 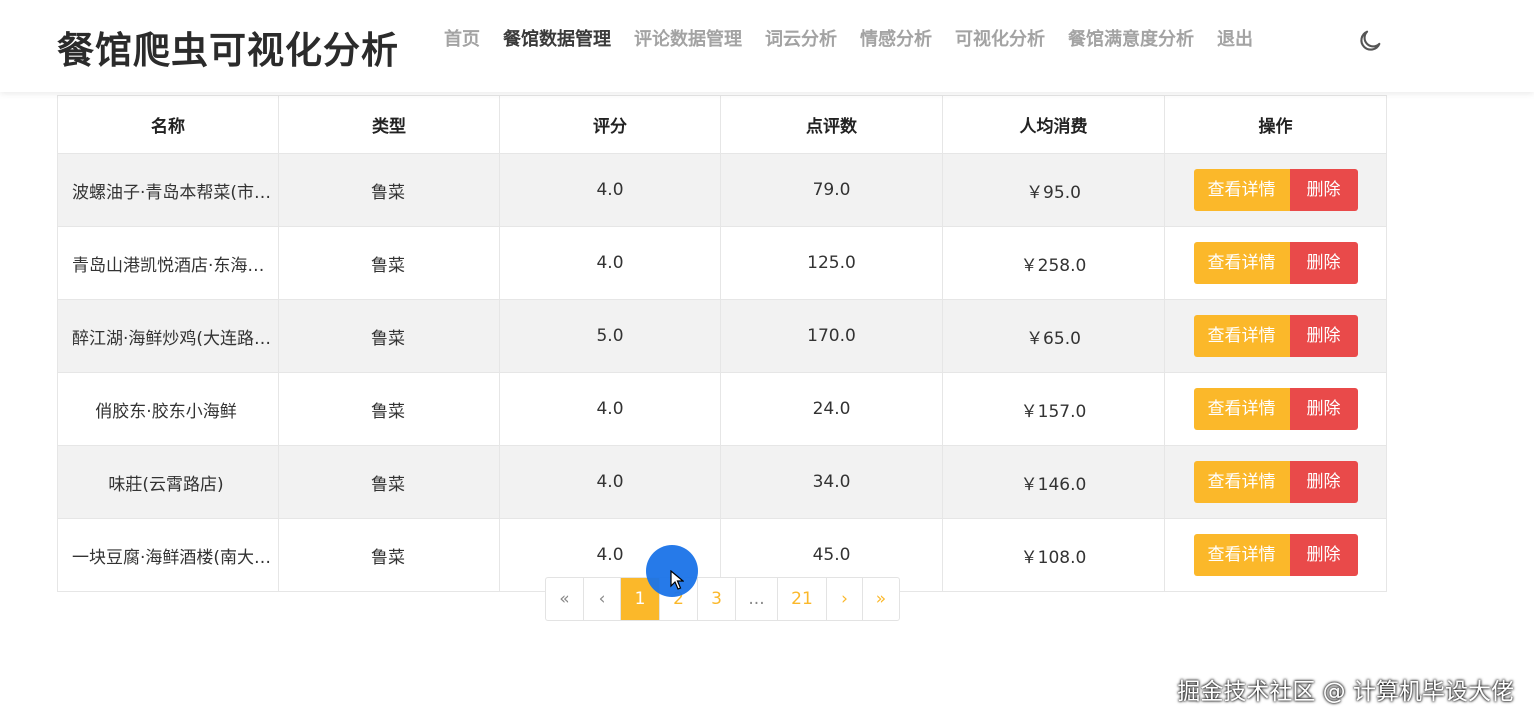 I want to click on cell-reviews: 79.0, so click(x=831, y=190).